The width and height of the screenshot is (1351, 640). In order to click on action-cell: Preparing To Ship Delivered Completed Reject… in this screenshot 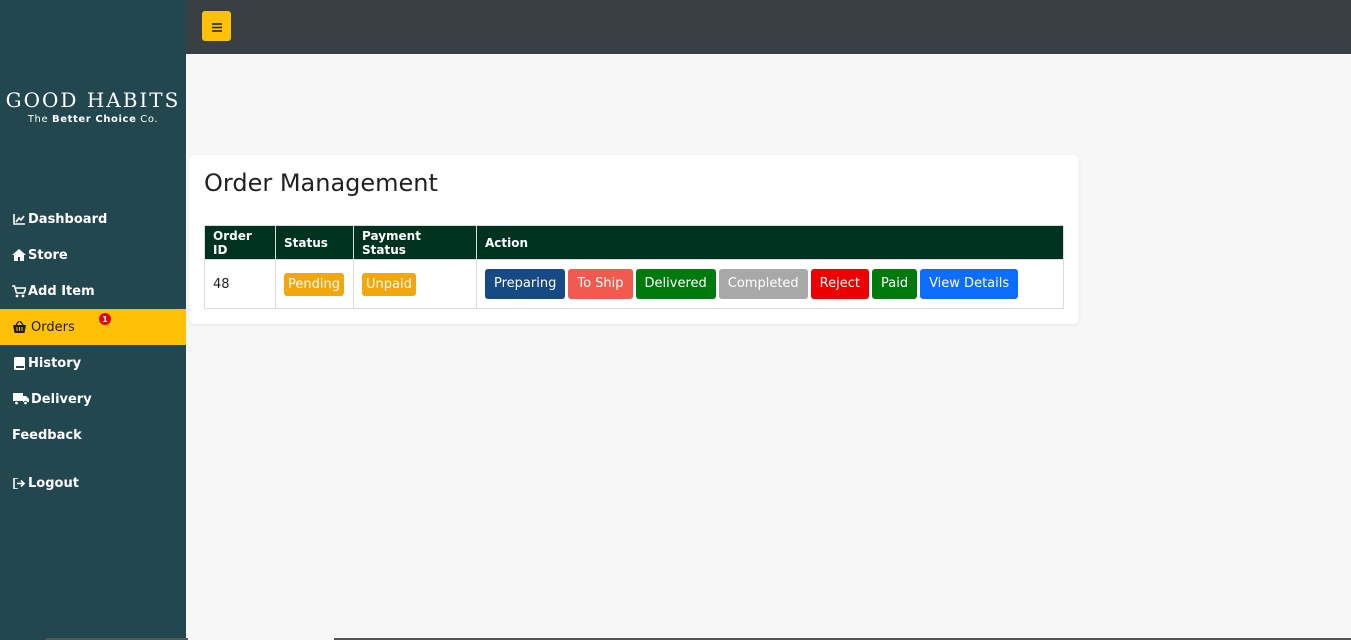, I will do `click(770, 284)`.